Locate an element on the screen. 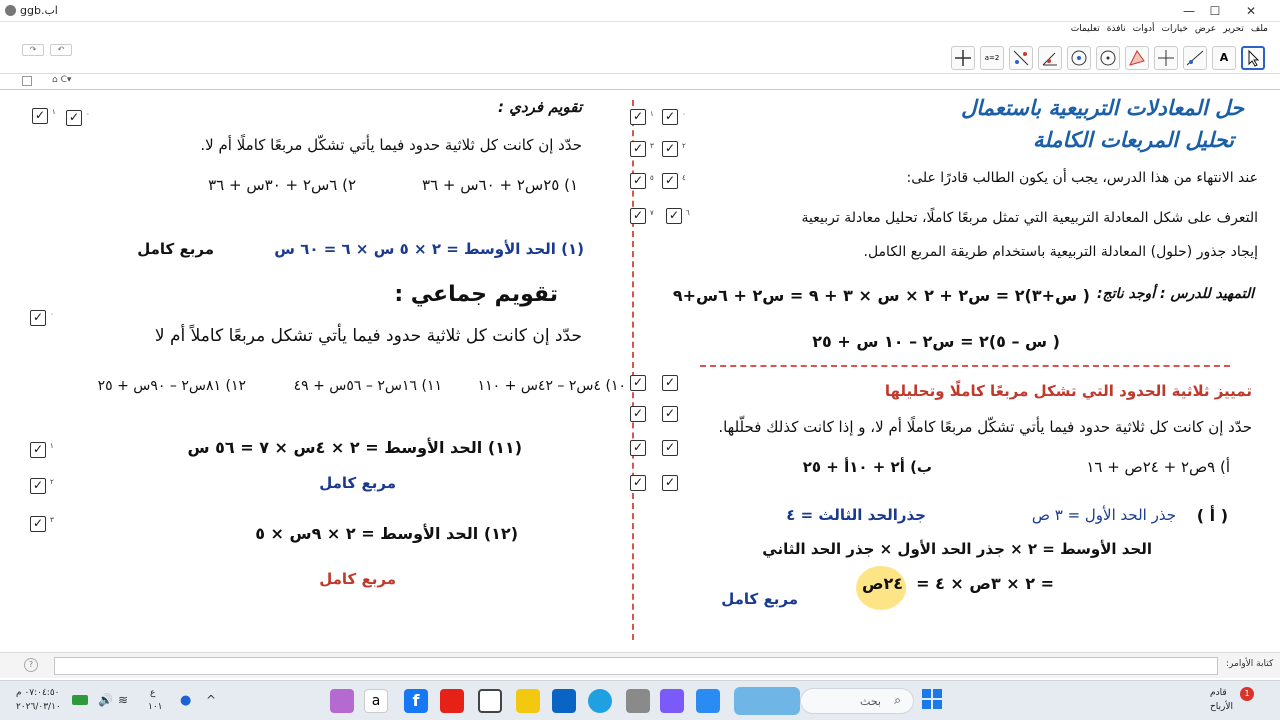 The width and height of the screenshot is (1280, 720). search-box: ⌕ بحث is located at coordinates (857, 701).